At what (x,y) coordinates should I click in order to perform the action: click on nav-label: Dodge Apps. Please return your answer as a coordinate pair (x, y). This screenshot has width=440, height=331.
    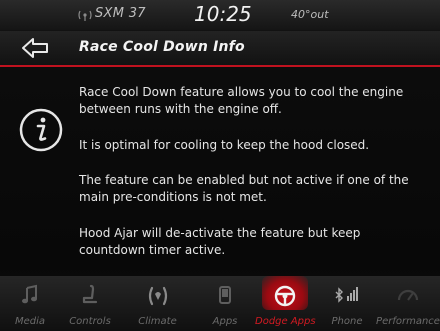
    Looking at the image, I should click on (285, 321).